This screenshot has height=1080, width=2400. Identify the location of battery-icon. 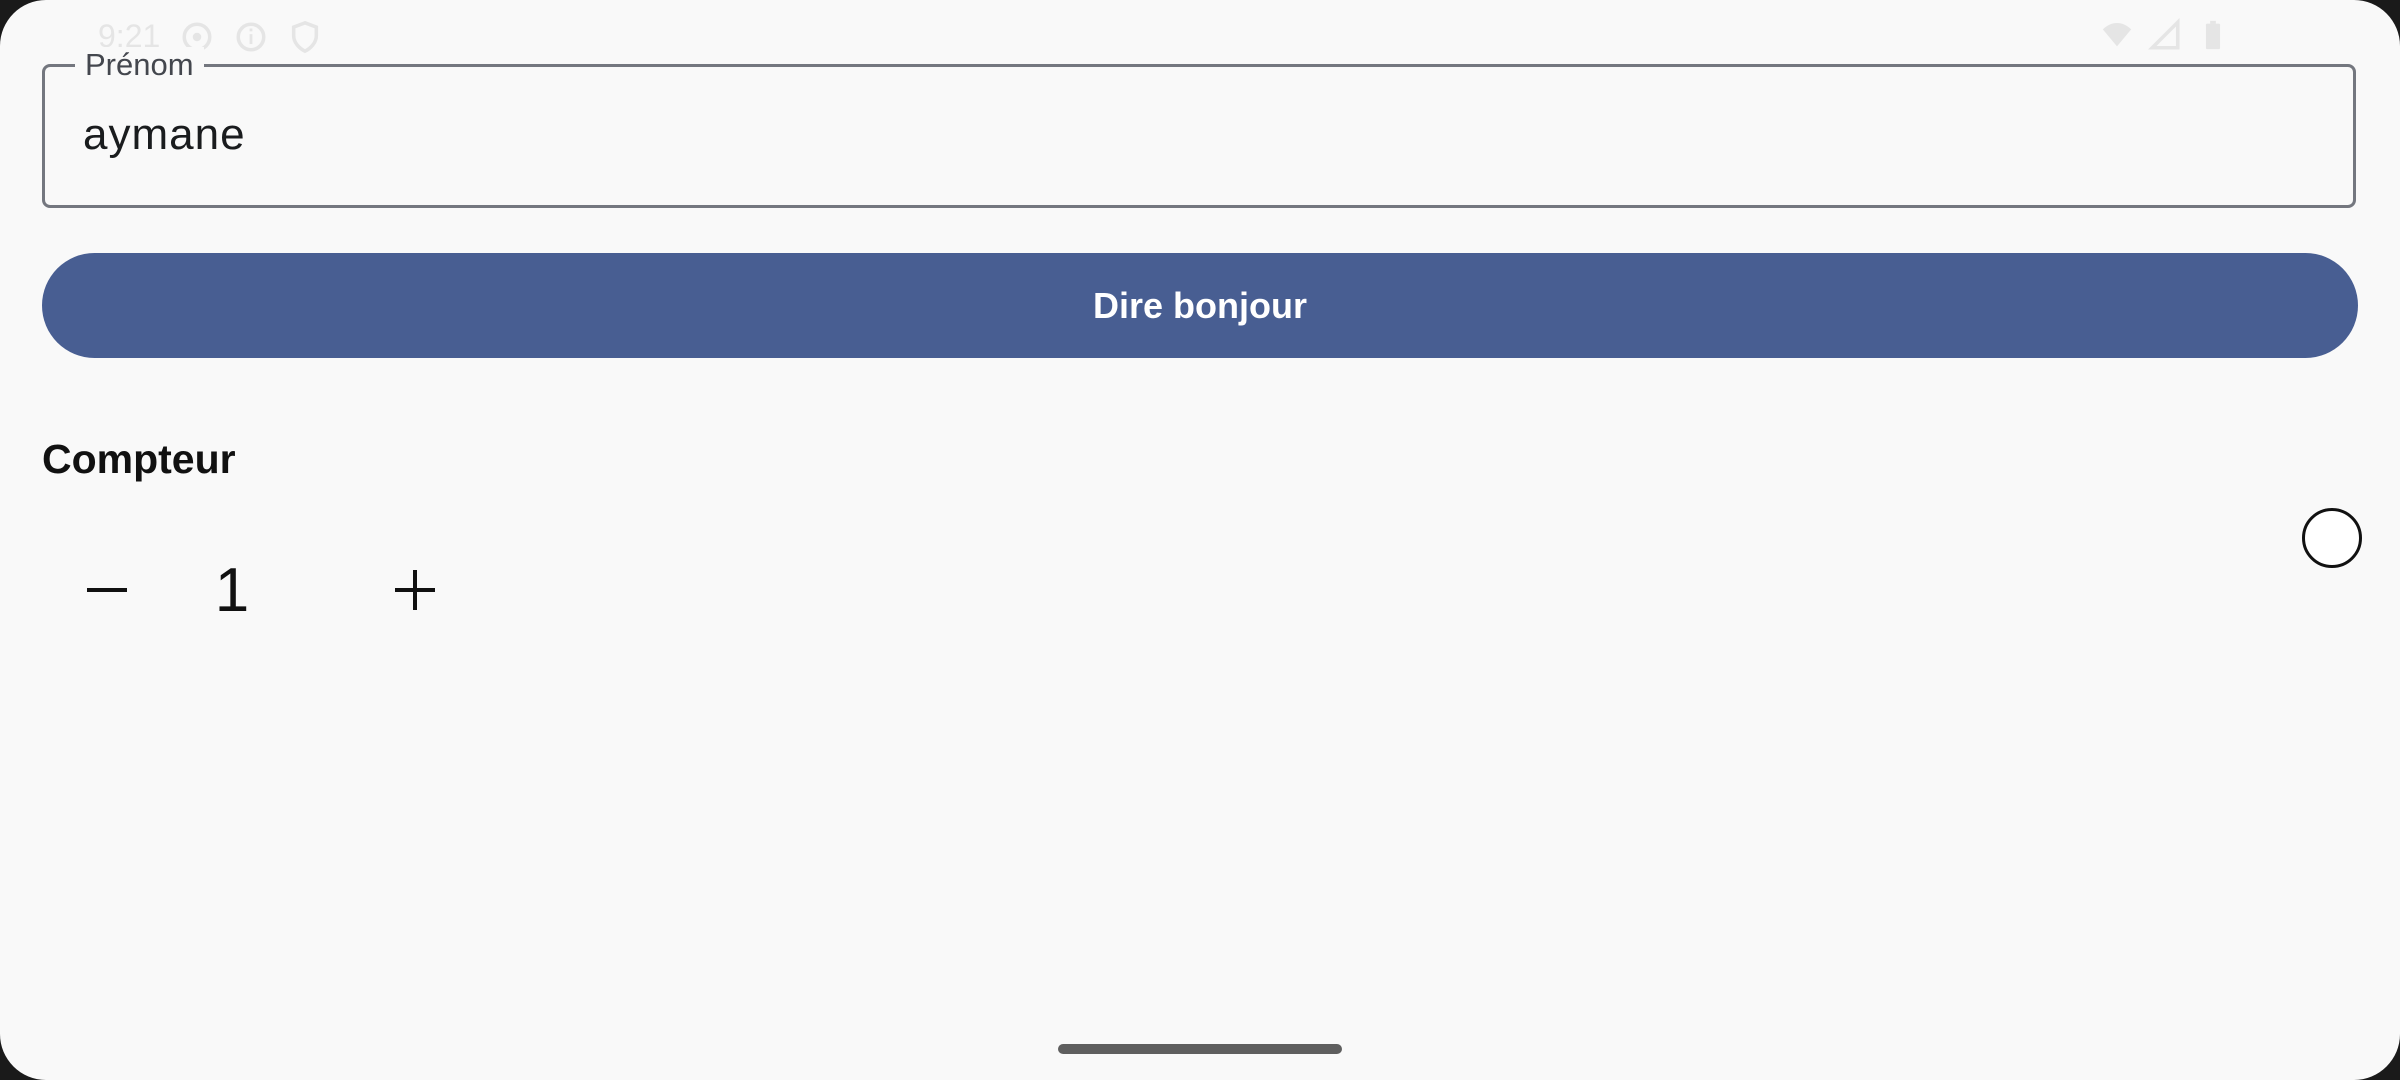
(2213, 35).